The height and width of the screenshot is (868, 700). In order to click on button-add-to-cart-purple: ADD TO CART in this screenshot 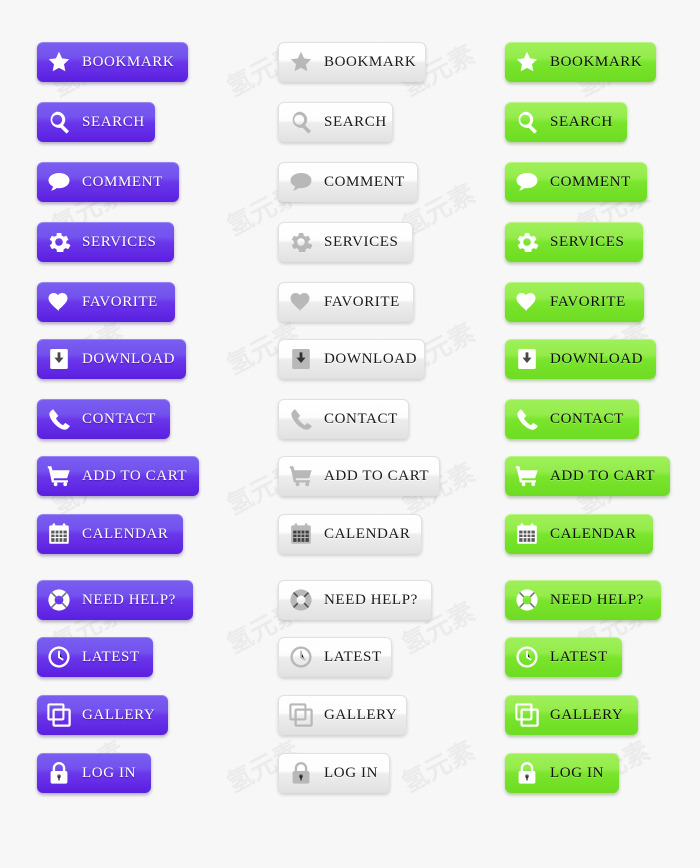, I will do `click(118, 476)`.